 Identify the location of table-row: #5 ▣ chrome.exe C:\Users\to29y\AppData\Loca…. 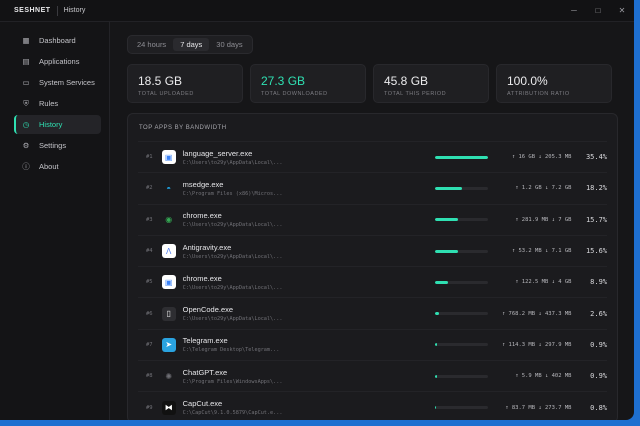
(372, 281).